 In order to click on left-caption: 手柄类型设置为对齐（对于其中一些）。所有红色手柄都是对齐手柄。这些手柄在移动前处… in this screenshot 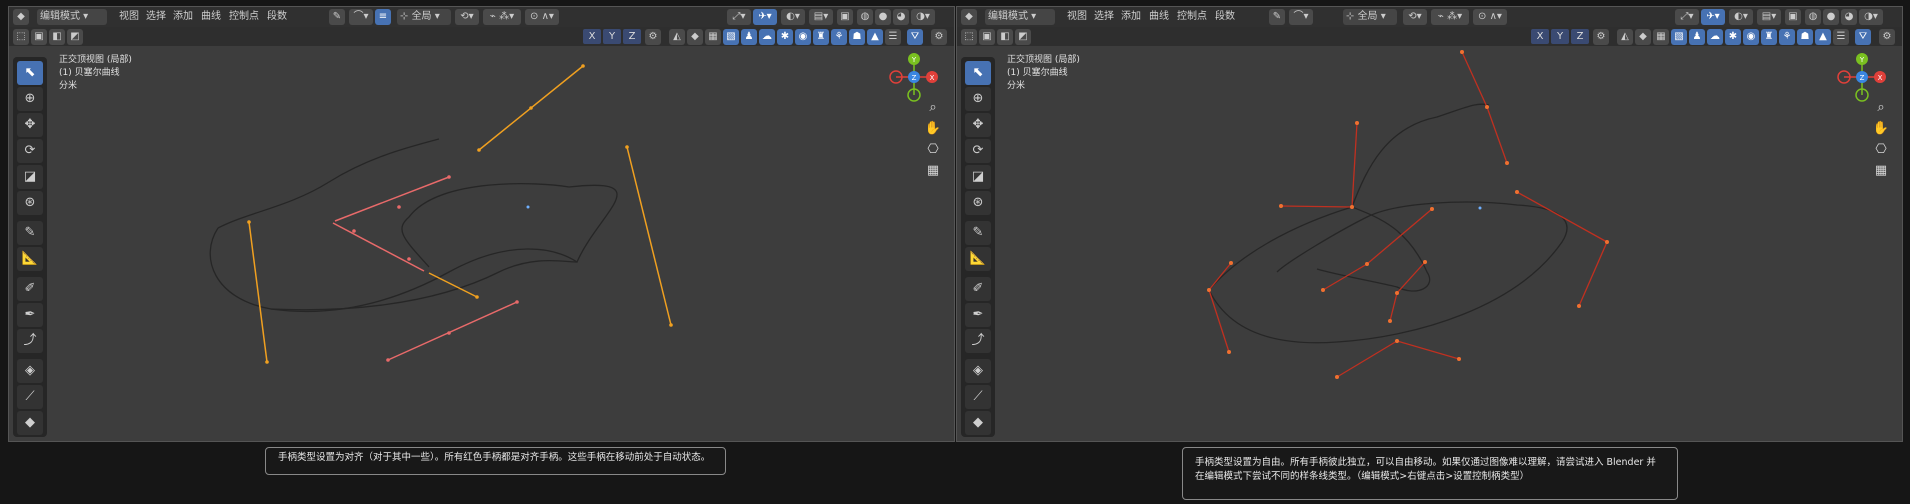, I will do `click(495, 461)`.